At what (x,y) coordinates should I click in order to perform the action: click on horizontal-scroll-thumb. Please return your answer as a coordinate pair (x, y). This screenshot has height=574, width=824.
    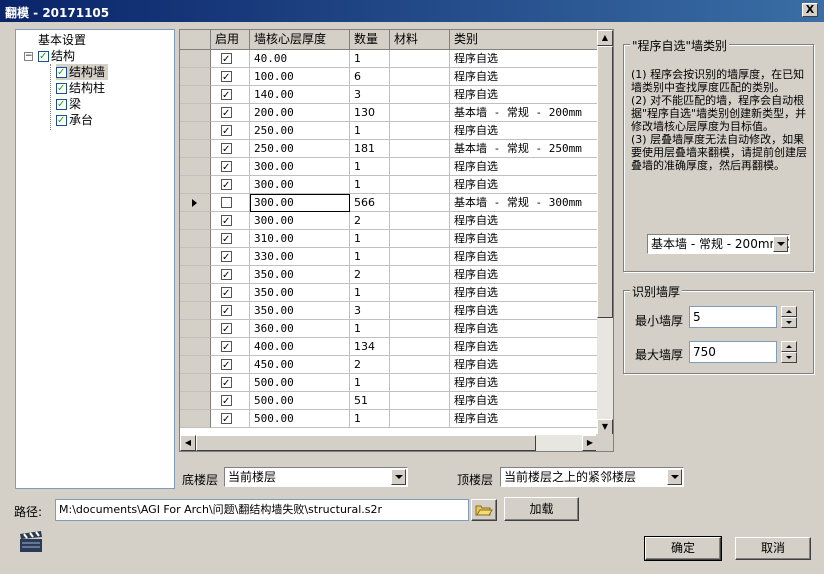
    Looking at the image, I should click on (366, 443).